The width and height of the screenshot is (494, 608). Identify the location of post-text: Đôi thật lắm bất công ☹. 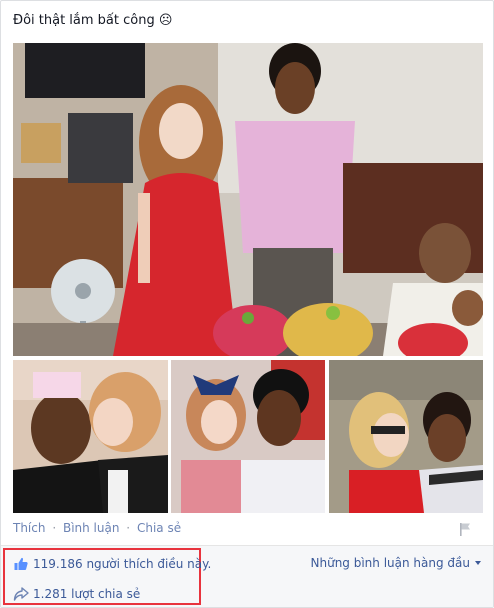
(93, 20).